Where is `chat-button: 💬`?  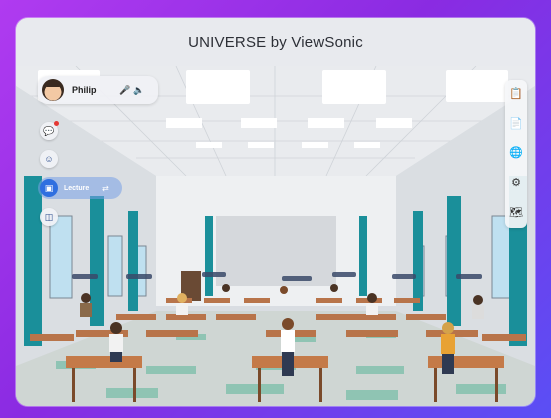 chat-button: 💬 is located at coordinates (49, 130).